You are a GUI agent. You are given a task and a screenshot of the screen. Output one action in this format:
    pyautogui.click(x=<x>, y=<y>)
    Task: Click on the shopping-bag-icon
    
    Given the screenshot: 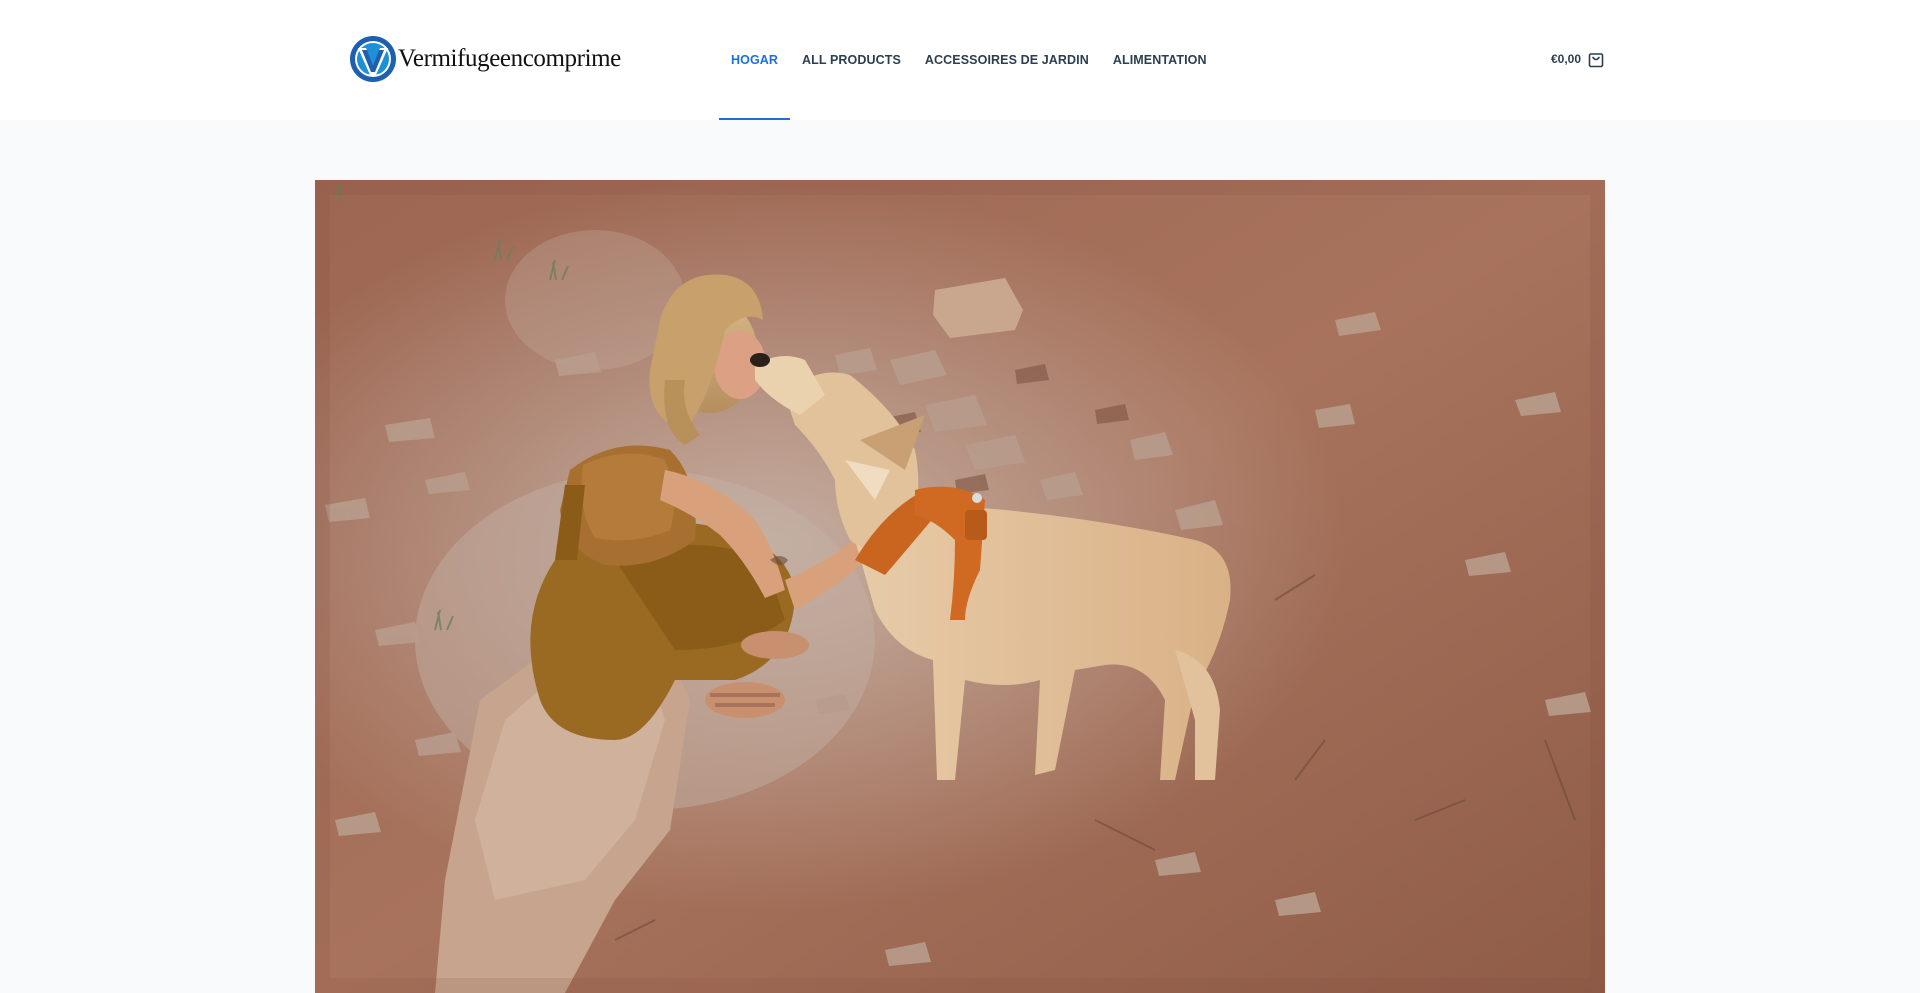 What is the action you would take?
    pyautogui.click(x=1596, y=59)
    